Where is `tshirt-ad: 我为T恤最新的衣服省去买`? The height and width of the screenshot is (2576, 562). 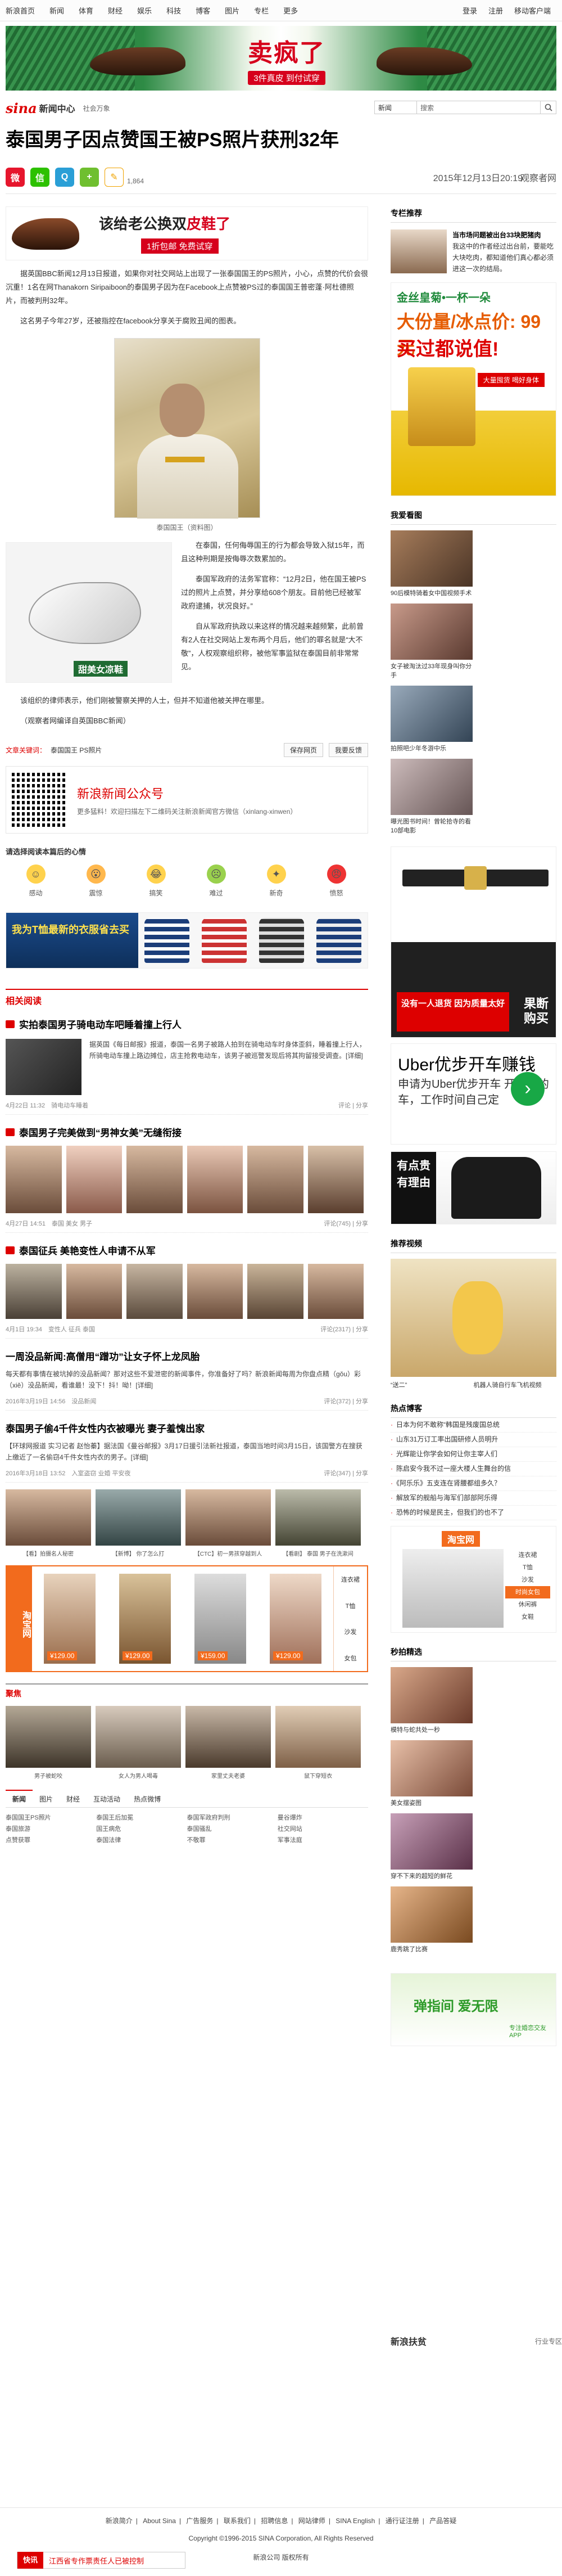 tshirt-ad: 我为T恤最新的衣服省去买 is located at coordinates (187, 940).